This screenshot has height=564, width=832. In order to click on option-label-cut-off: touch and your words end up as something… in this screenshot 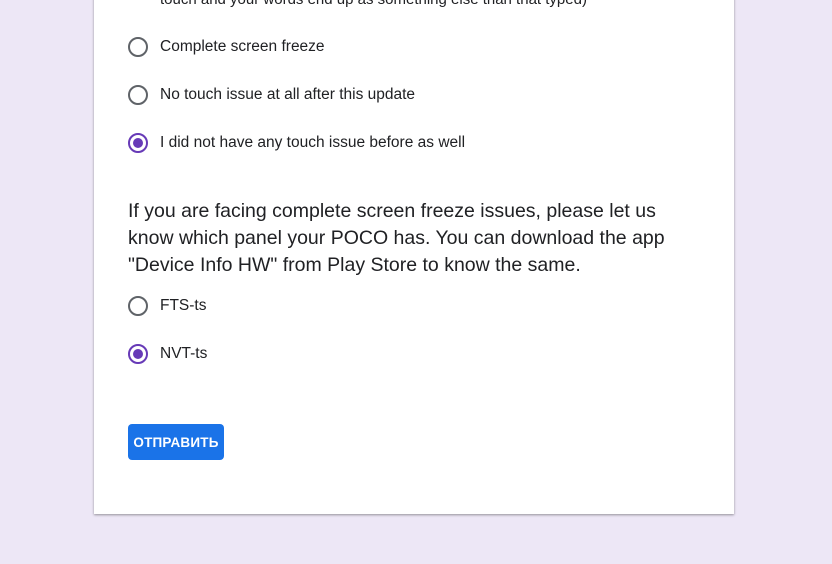, I will do `click(373, 5)`.